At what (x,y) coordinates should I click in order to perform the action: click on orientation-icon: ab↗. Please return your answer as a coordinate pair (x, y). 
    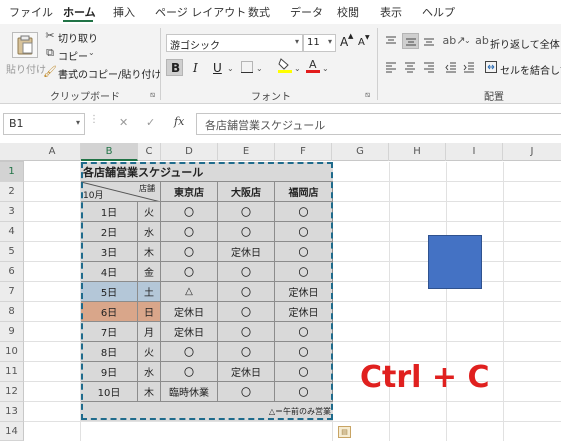
    Looking at the image, I should click on (454, 40).